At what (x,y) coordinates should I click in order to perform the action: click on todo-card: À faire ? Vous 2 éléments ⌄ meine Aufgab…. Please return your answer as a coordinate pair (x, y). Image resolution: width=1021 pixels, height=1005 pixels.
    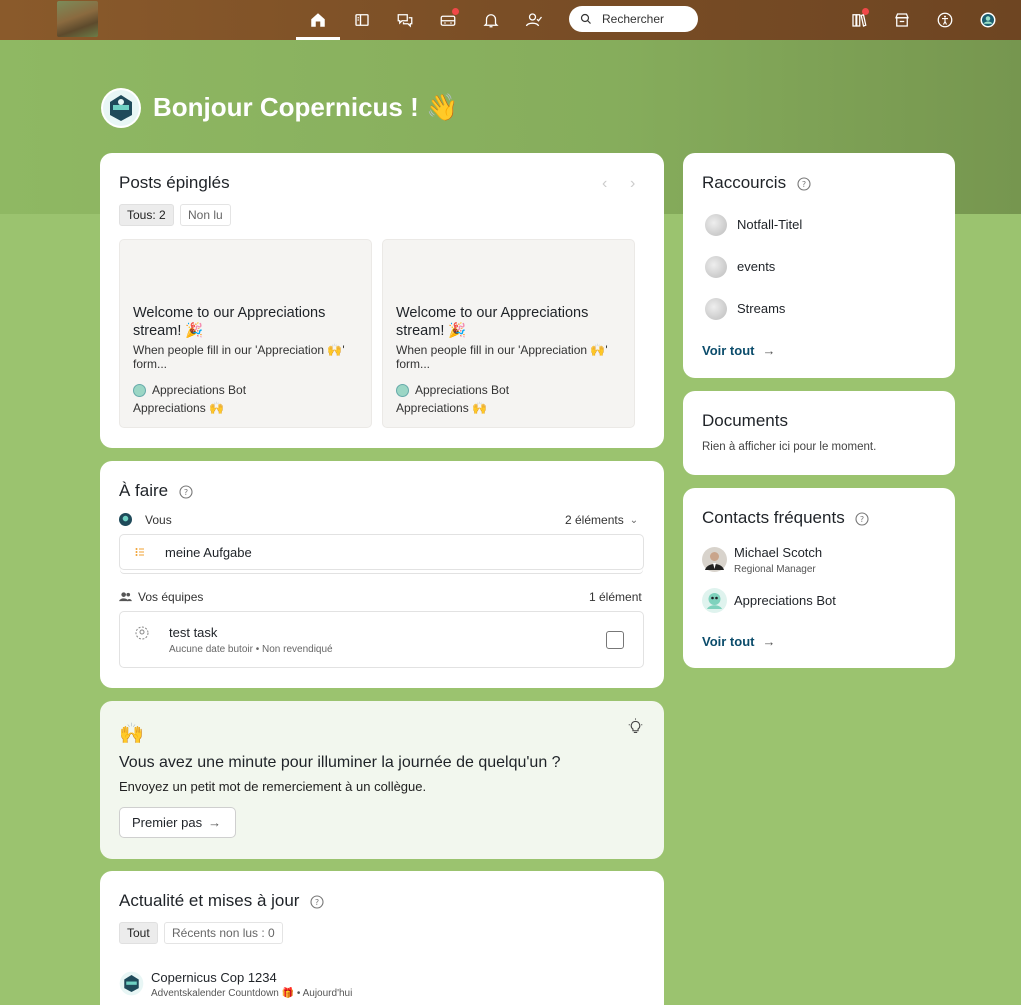
    Looking at the image, I should click on (382, 574).